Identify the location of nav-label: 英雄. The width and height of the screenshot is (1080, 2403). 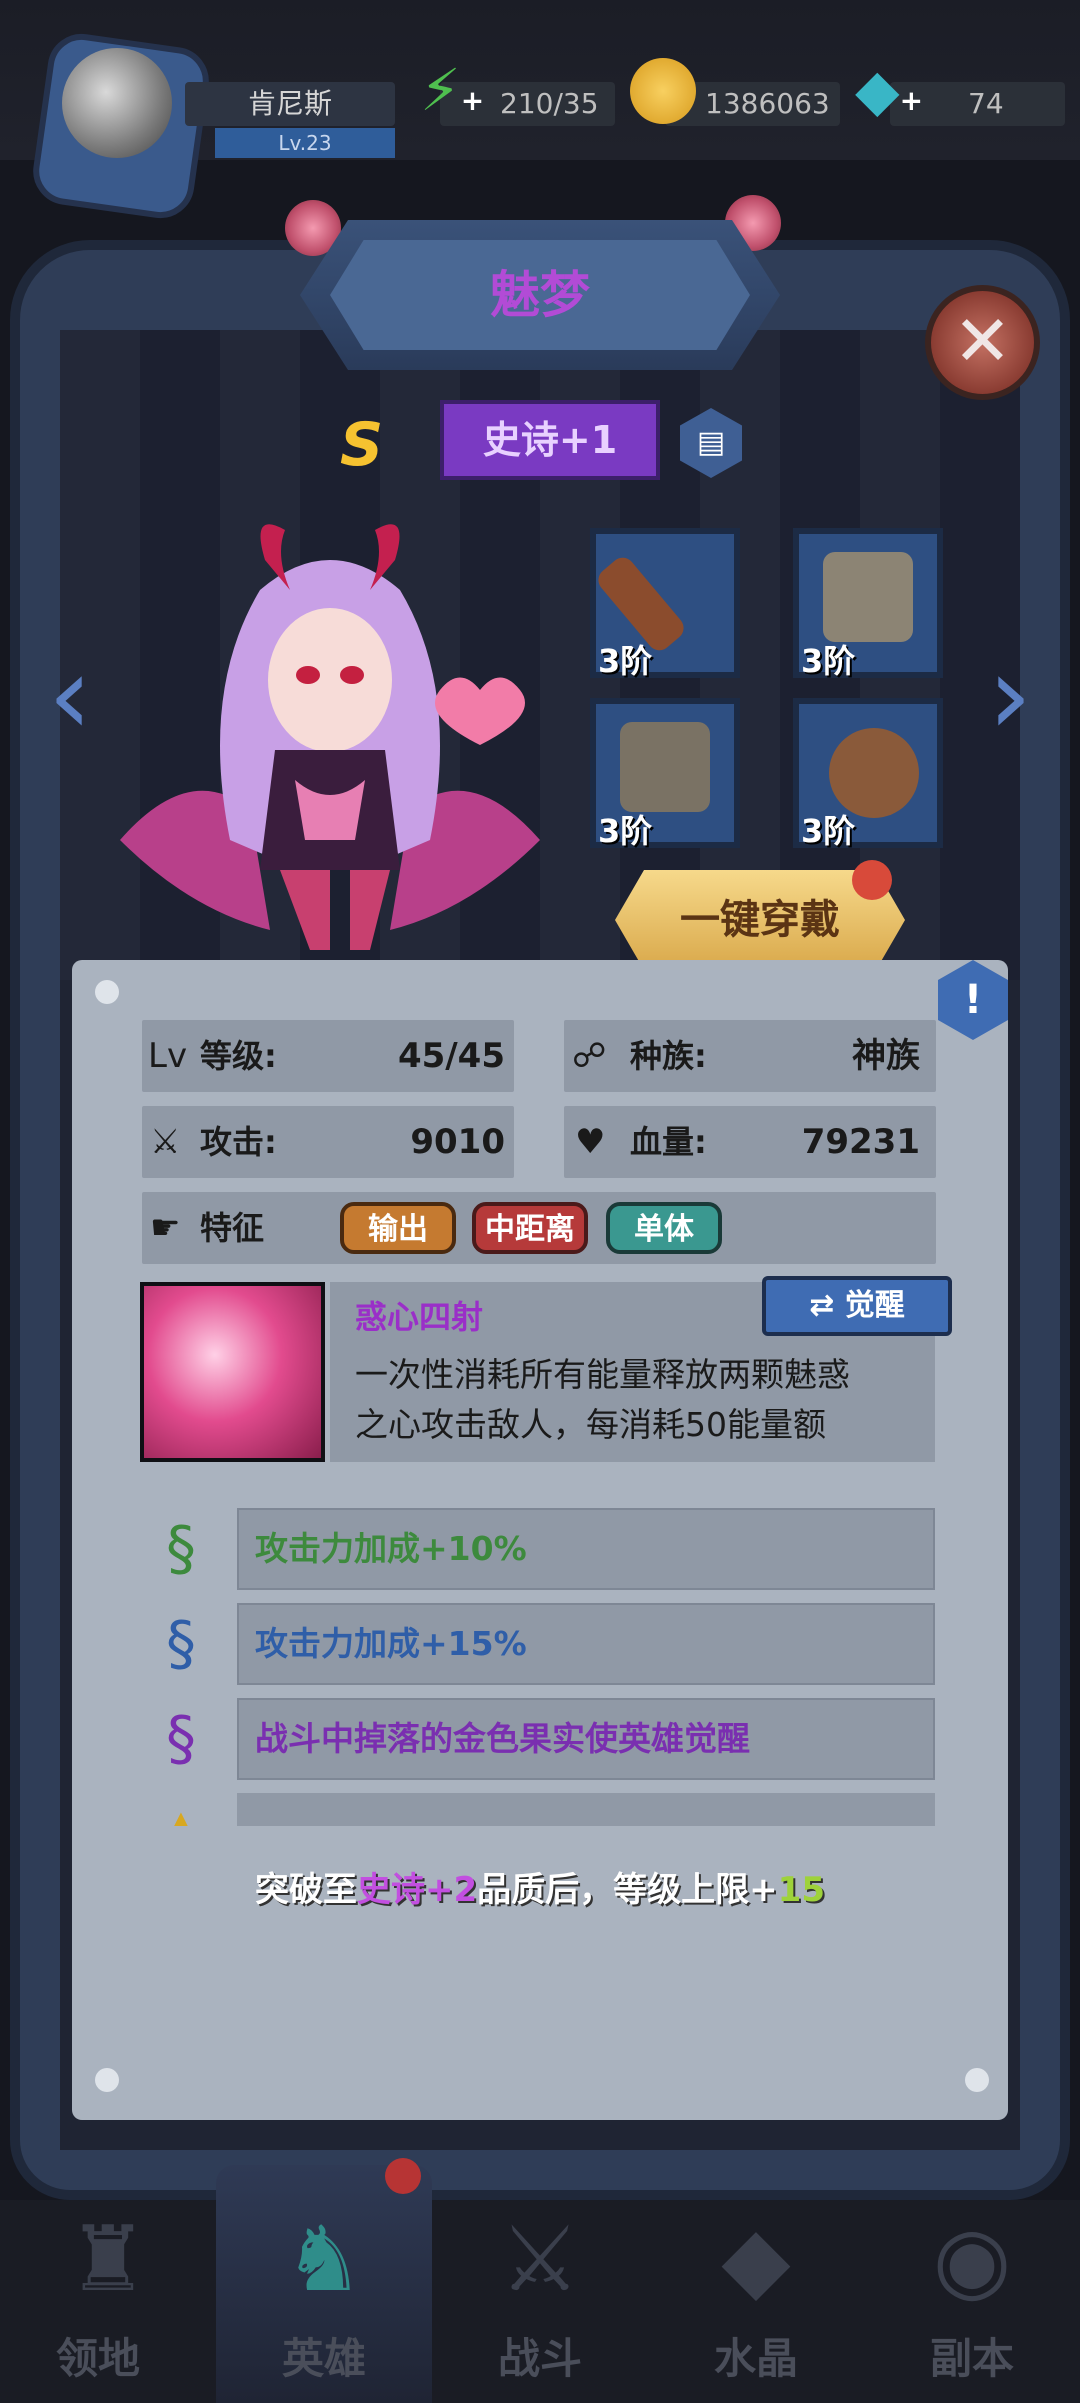
(323, 2358).